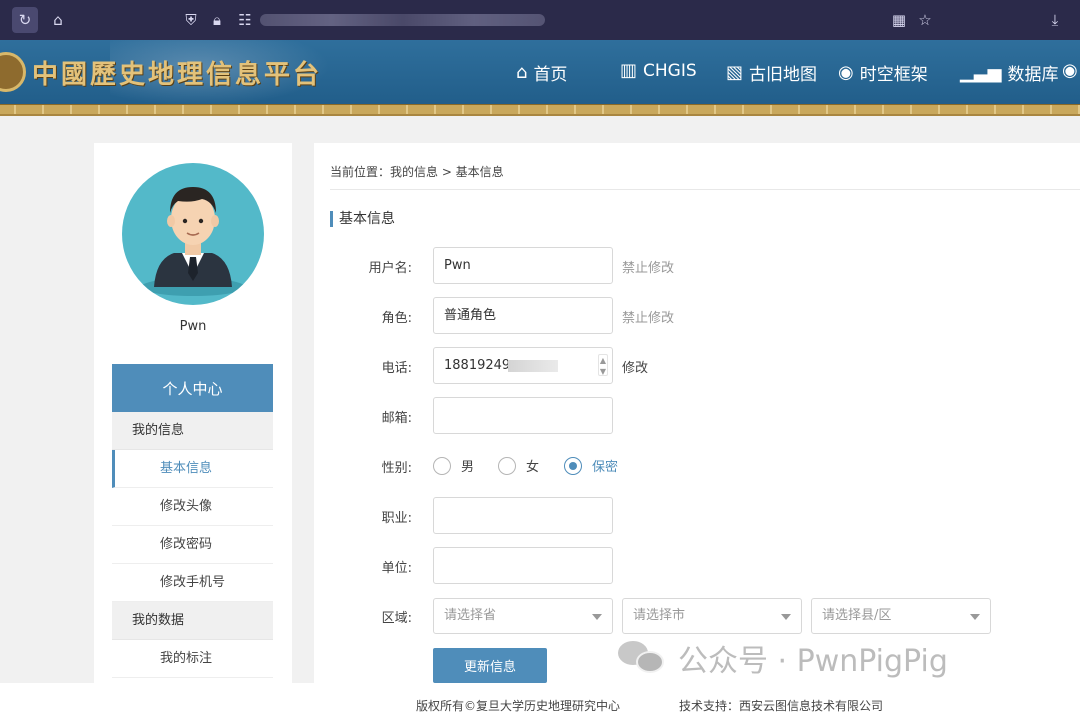  Describe the element at coordinates (477, 365) in the screenshot. I see `phone-value: 18819249` at that location.